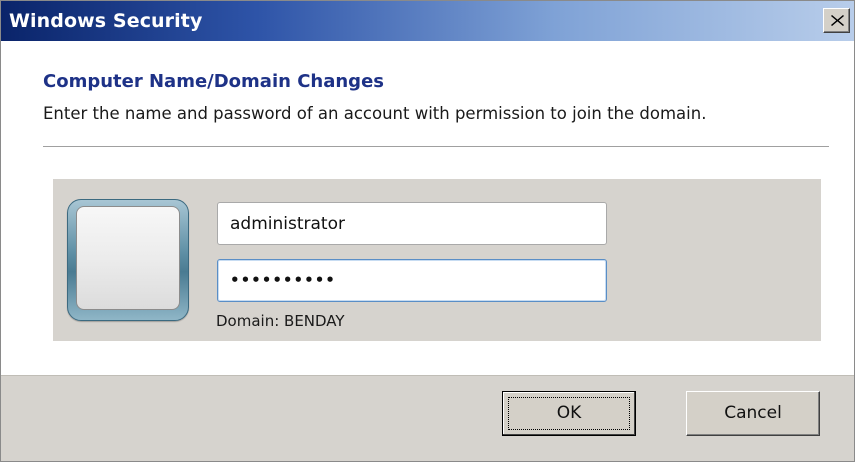 The image size is (855, 462). I want to click on close-button, so click(836, 20).